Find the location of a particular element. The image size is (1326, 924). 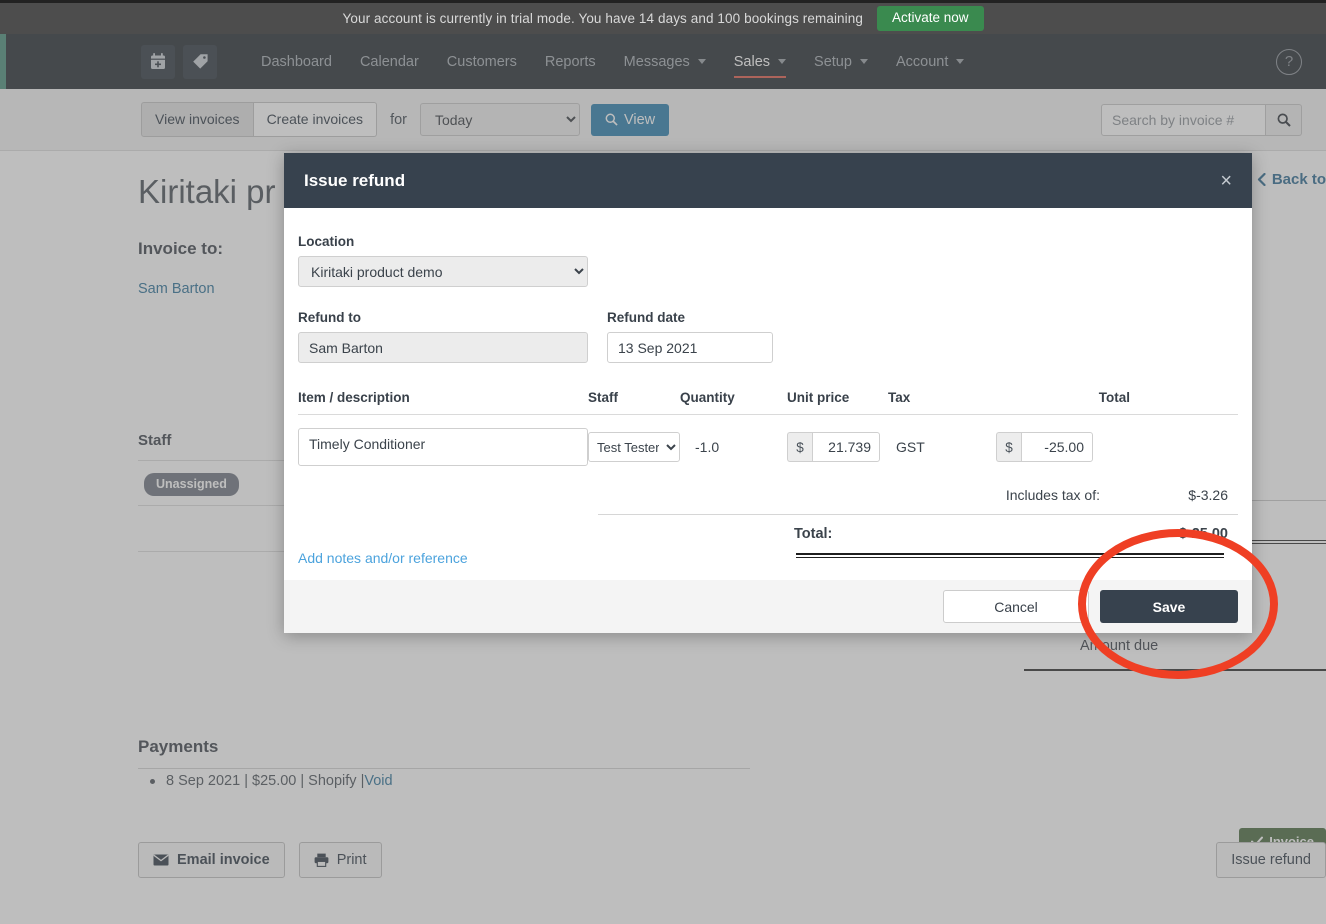

modal-header: Issue refund × is located at coordinates (768, 180).